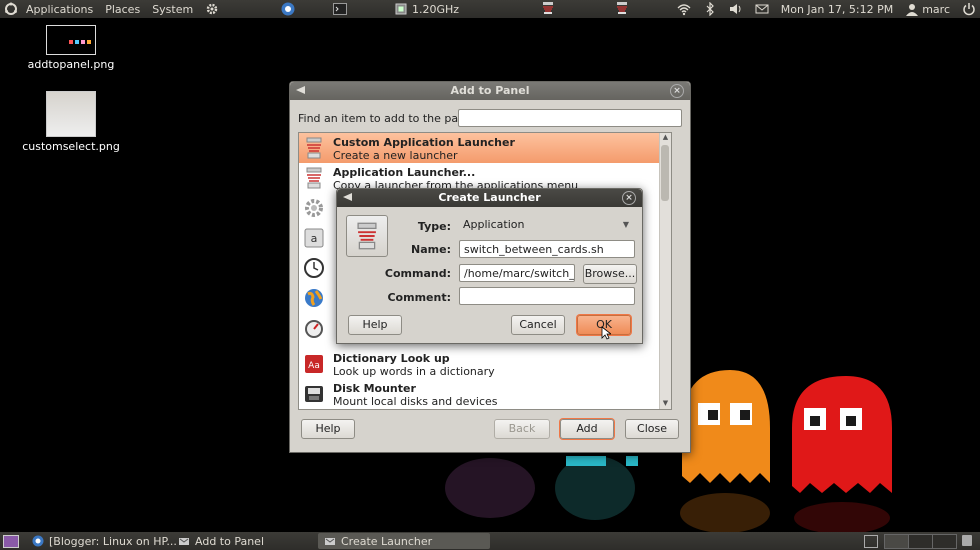  What do you see at coordinates (967, 540) in the screenshot?
I see `trash-icon` at bounding box center [967, 540].